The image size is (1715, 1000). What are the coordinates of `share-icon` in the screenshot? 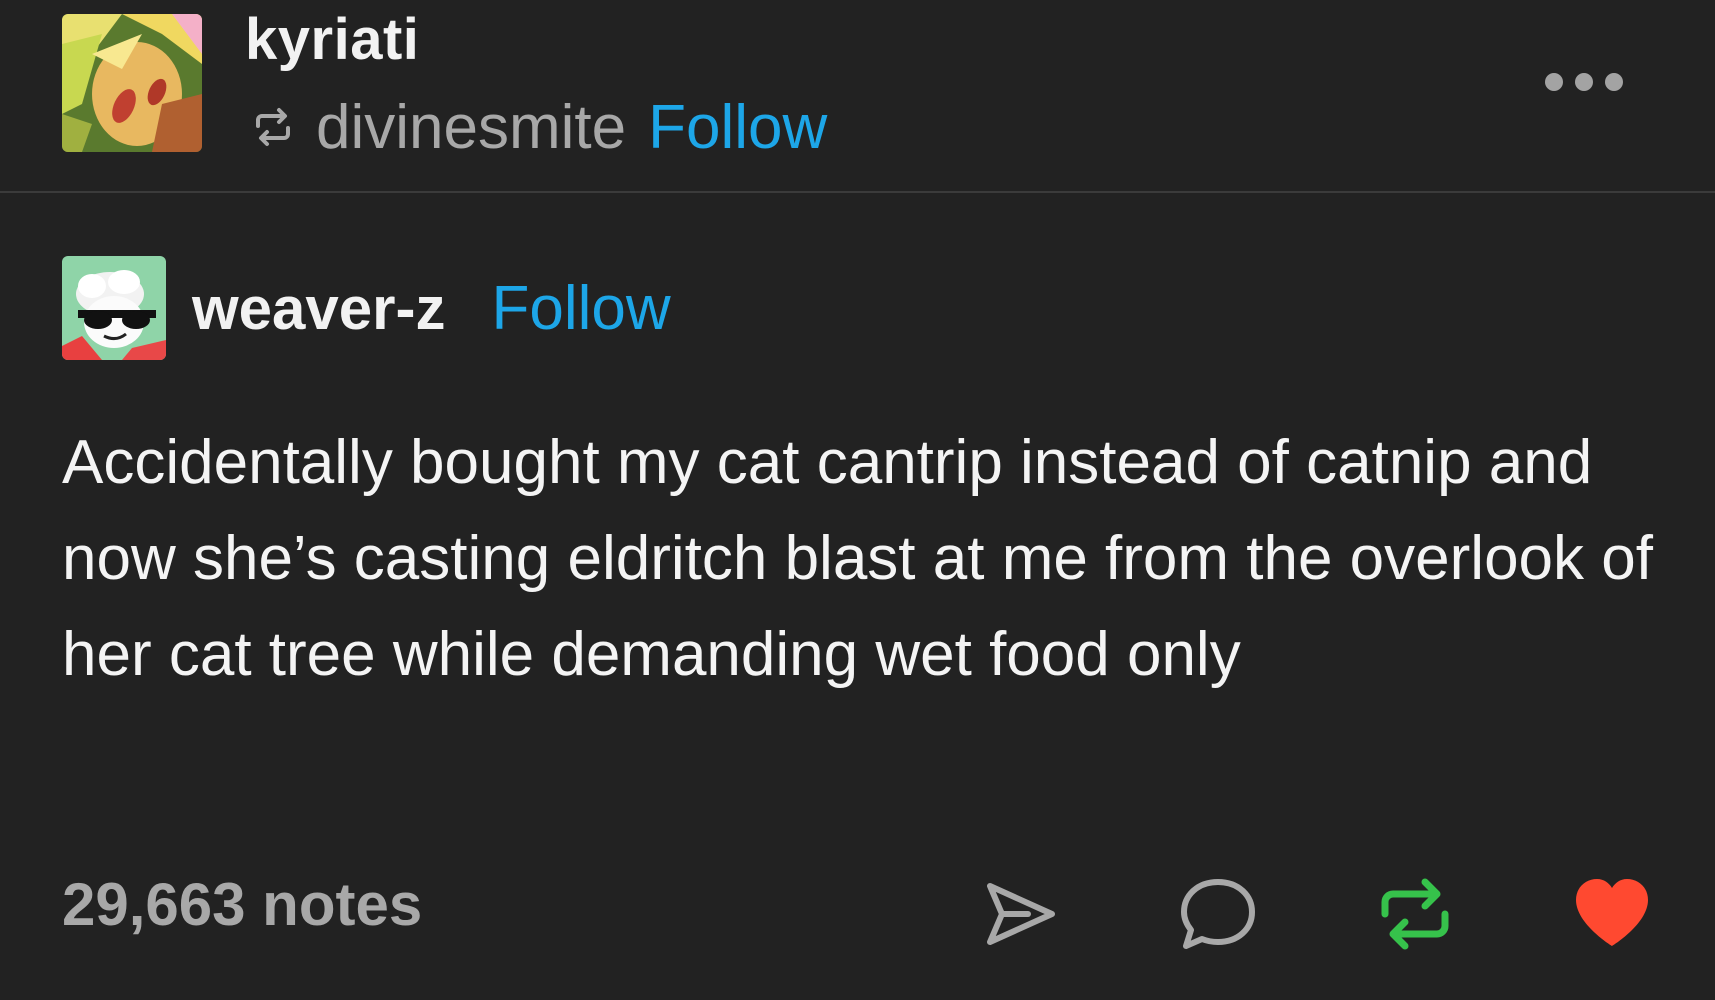 It's located at (1020, 914).